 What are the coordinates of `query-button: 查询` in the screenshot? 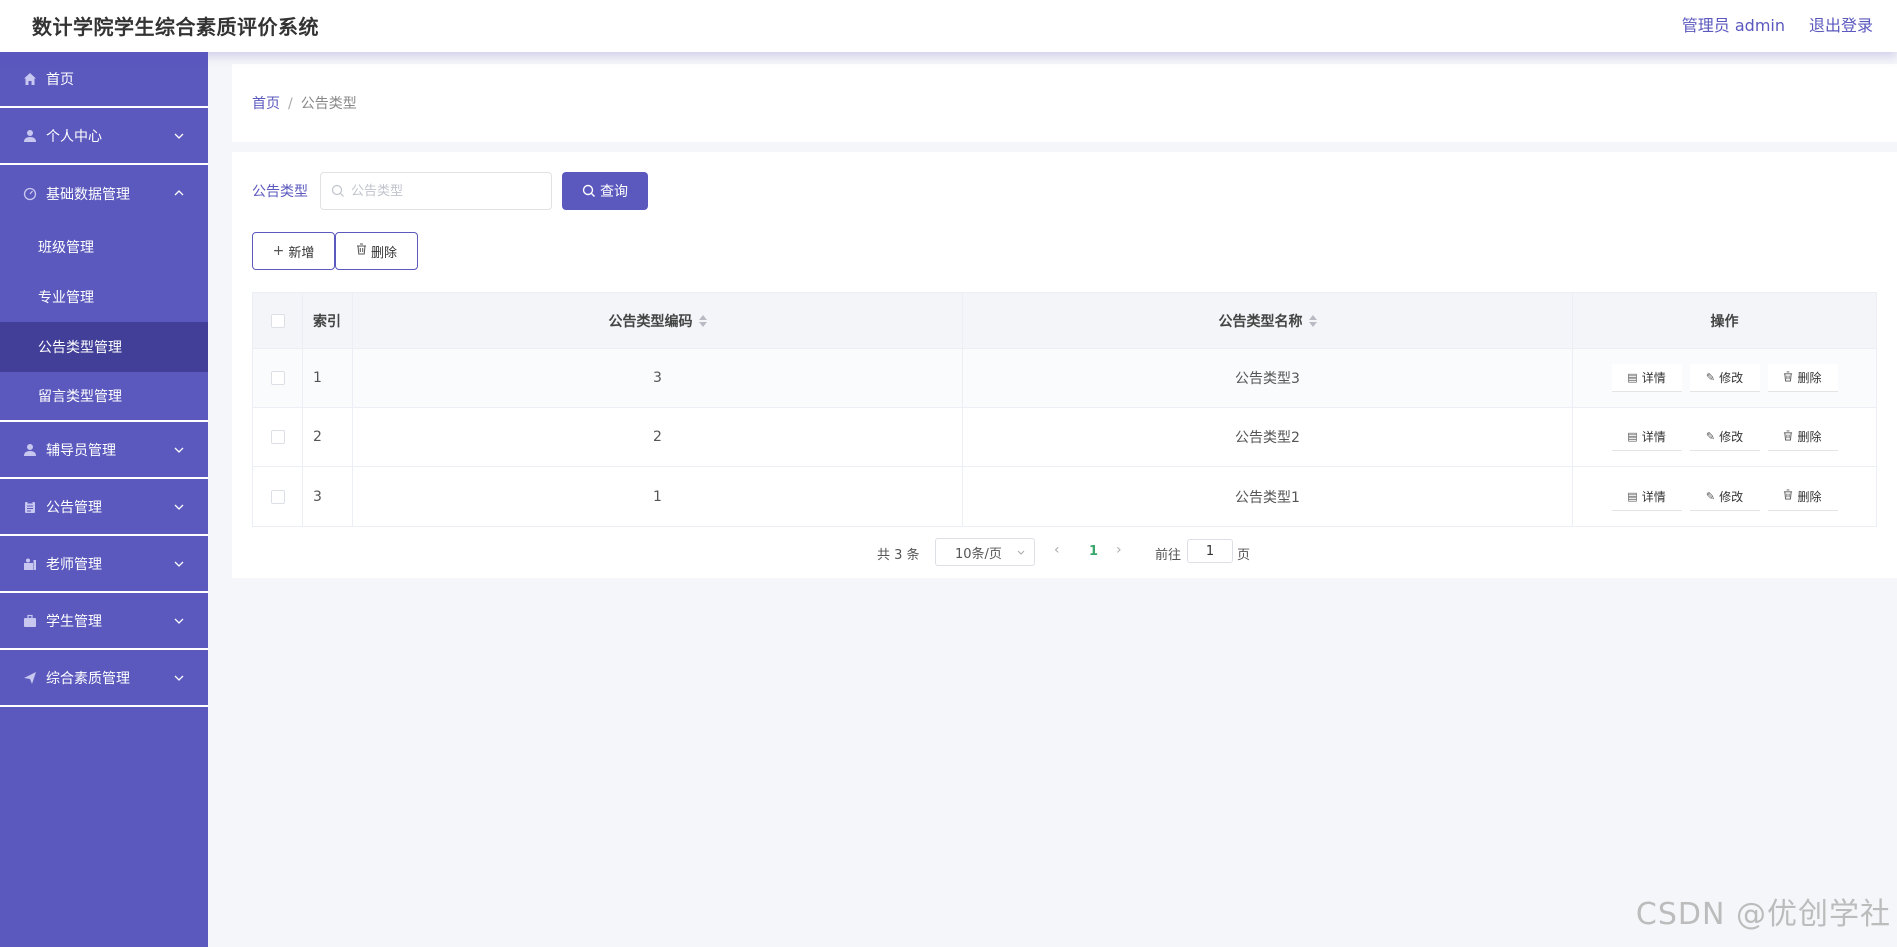 It's located at (605, 191).